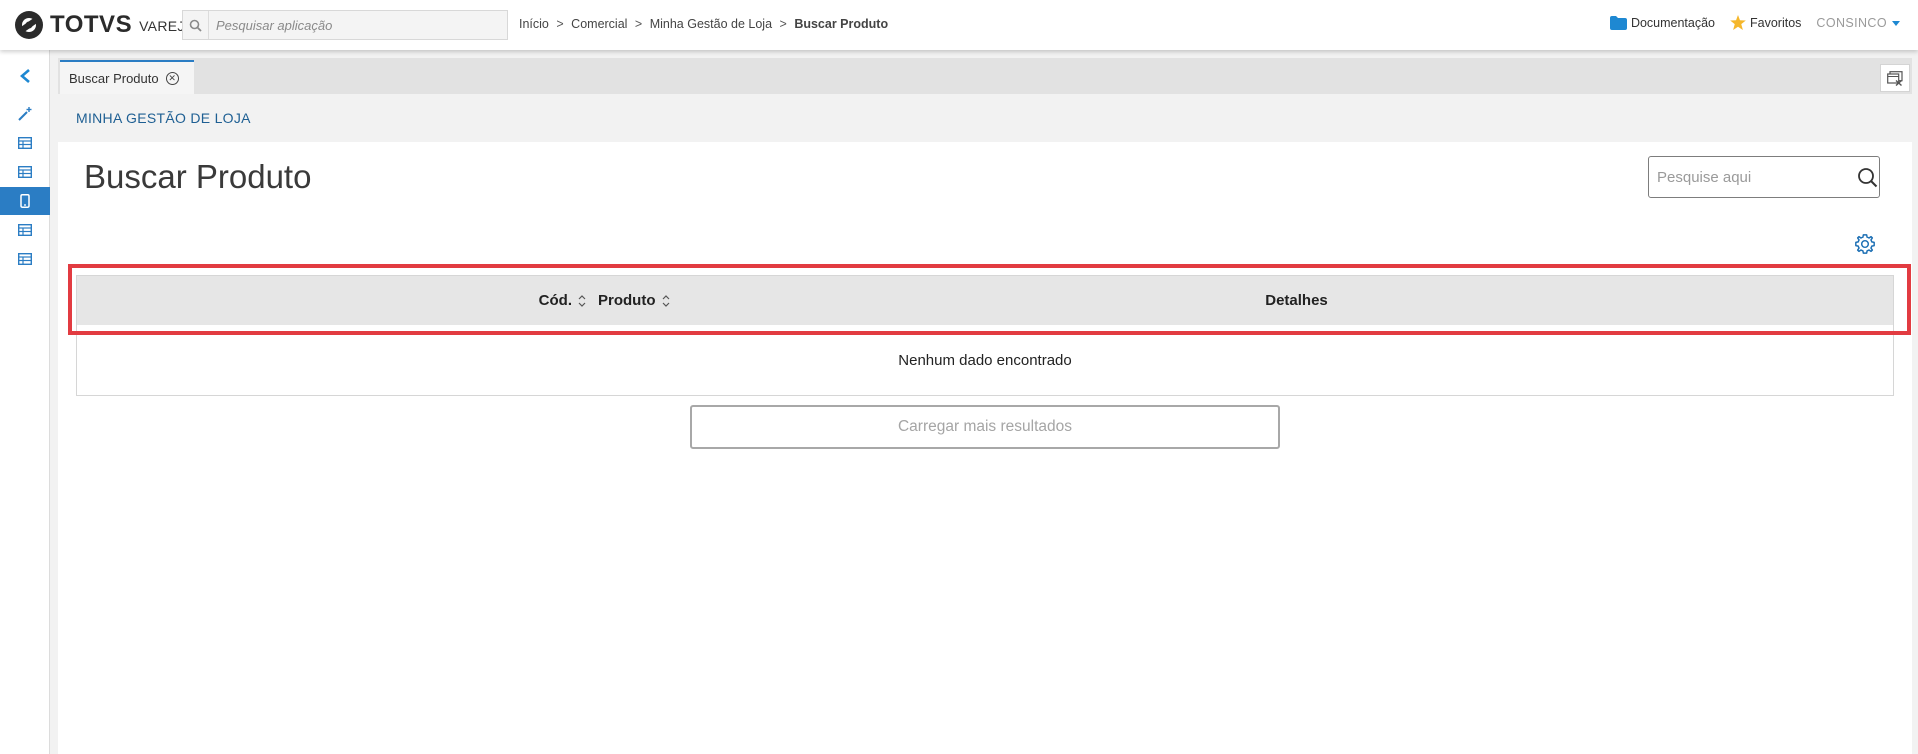  Describe the element at coordinates (1896, 23) in the screenshot. I see `caret-down-icon` at that location.